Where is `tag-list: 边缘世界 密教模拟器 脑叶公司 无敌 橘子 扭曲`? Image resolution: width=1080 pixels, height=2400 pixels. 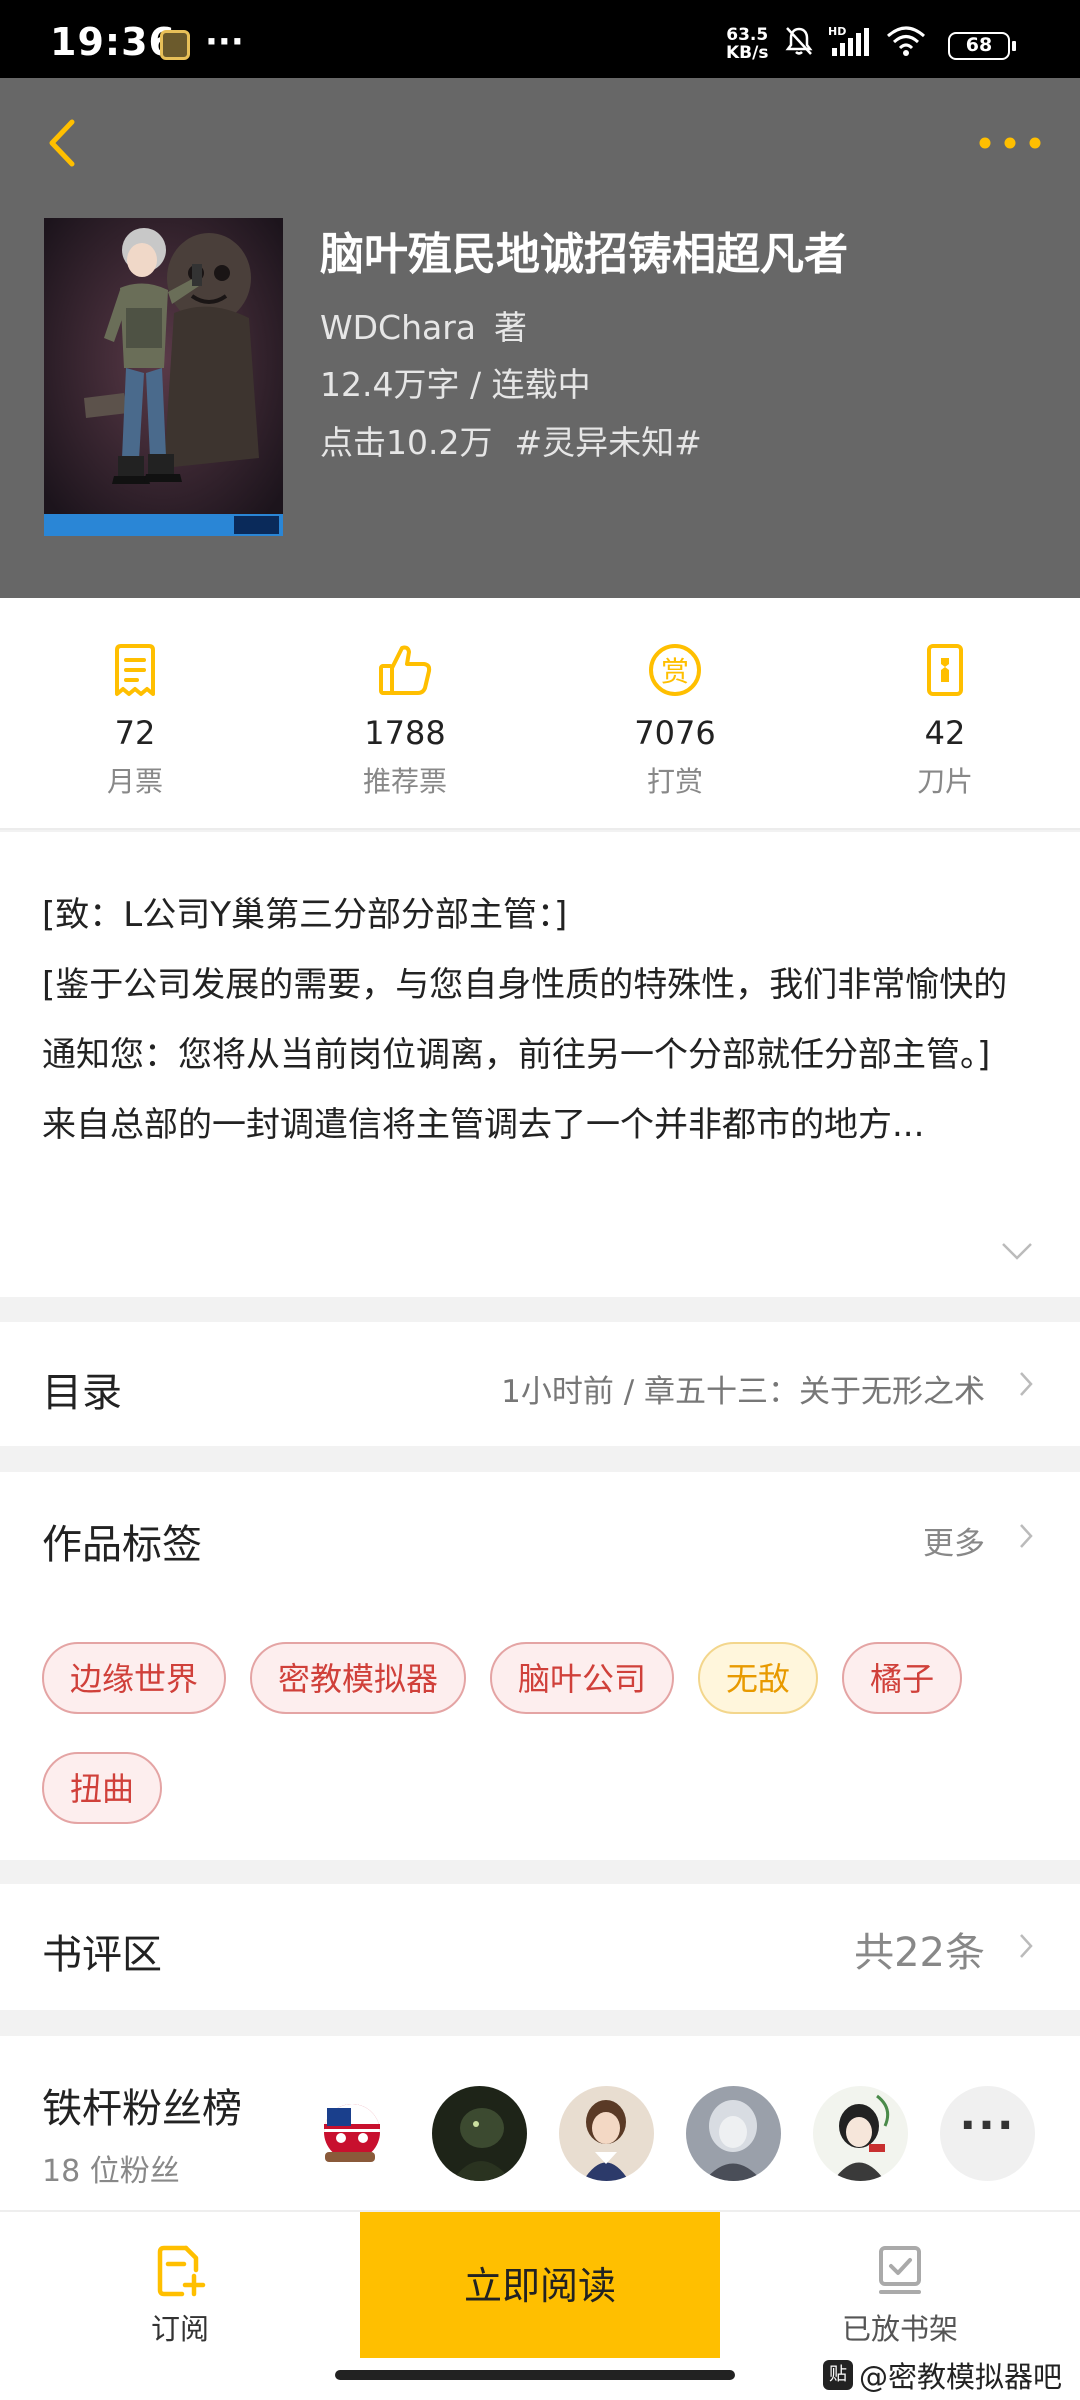 tag-list: 边缘世界 密教模拟器 脑叶公司 无敌 橘子 扭曲 is located at coordinates (542, 1733).